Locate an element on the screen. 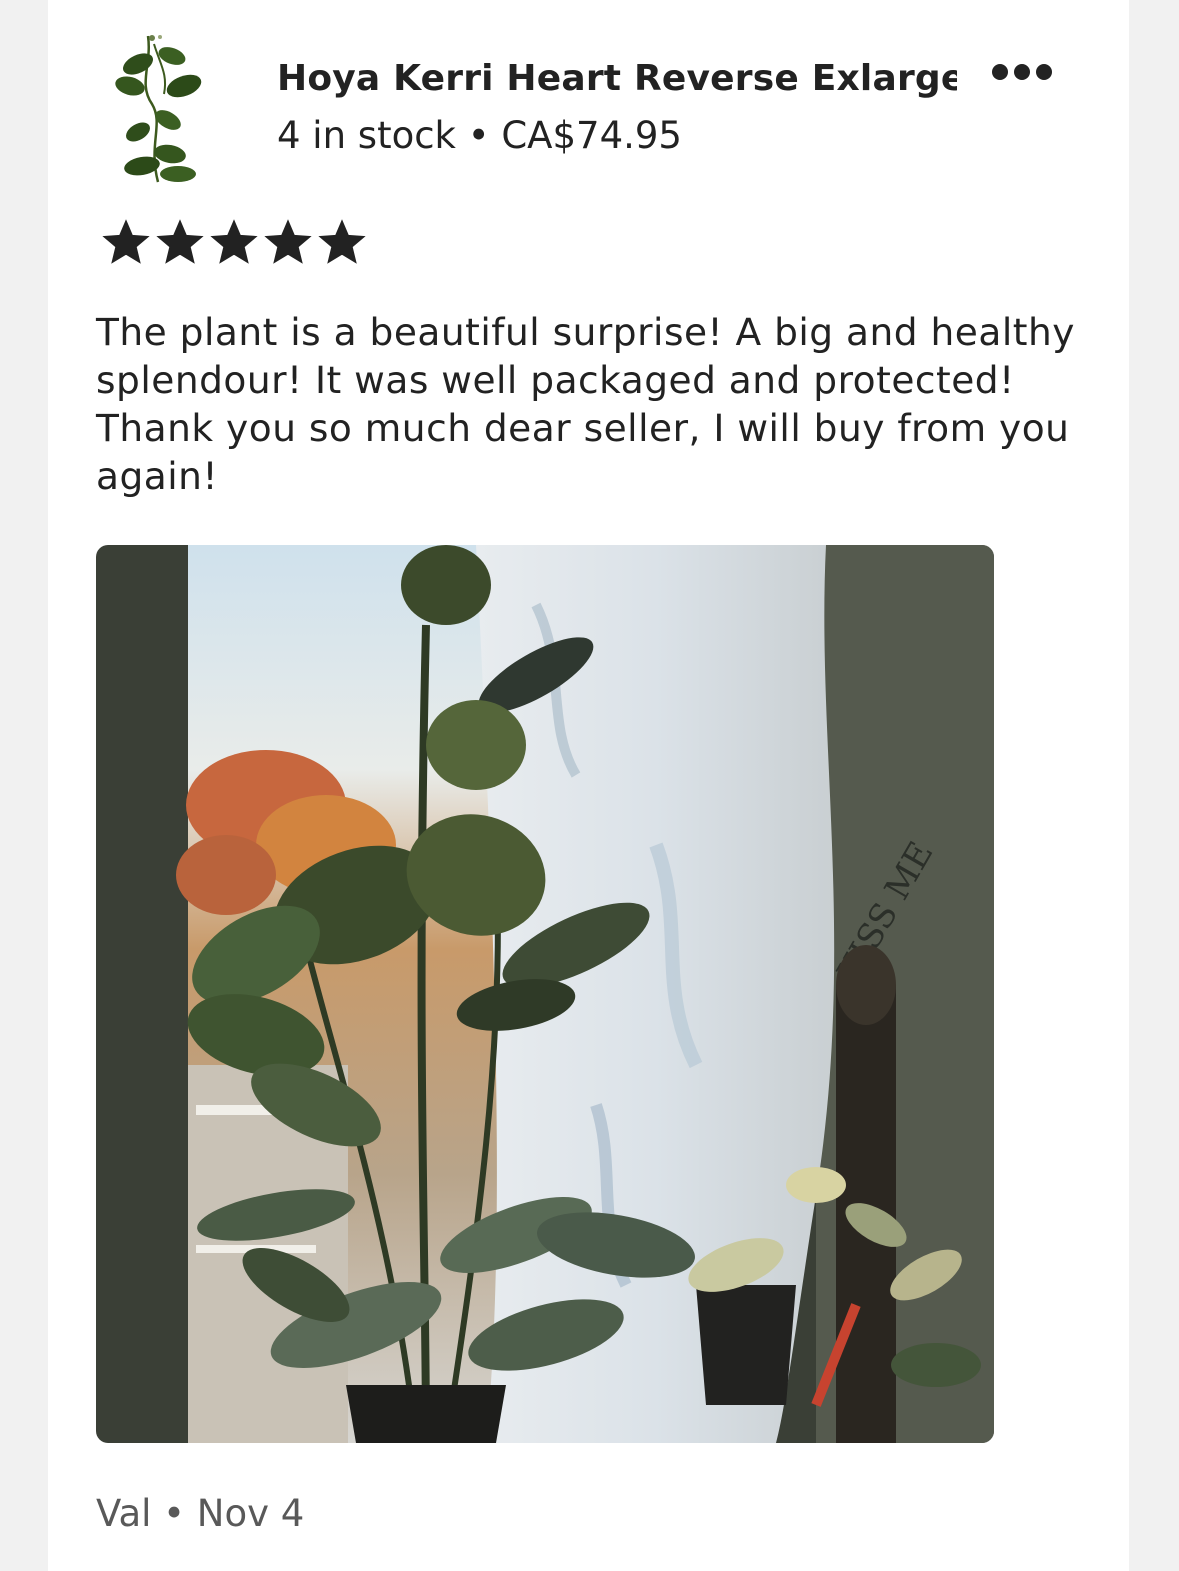  listing-price: CA$74.95 is located at coordinates (591, 135).